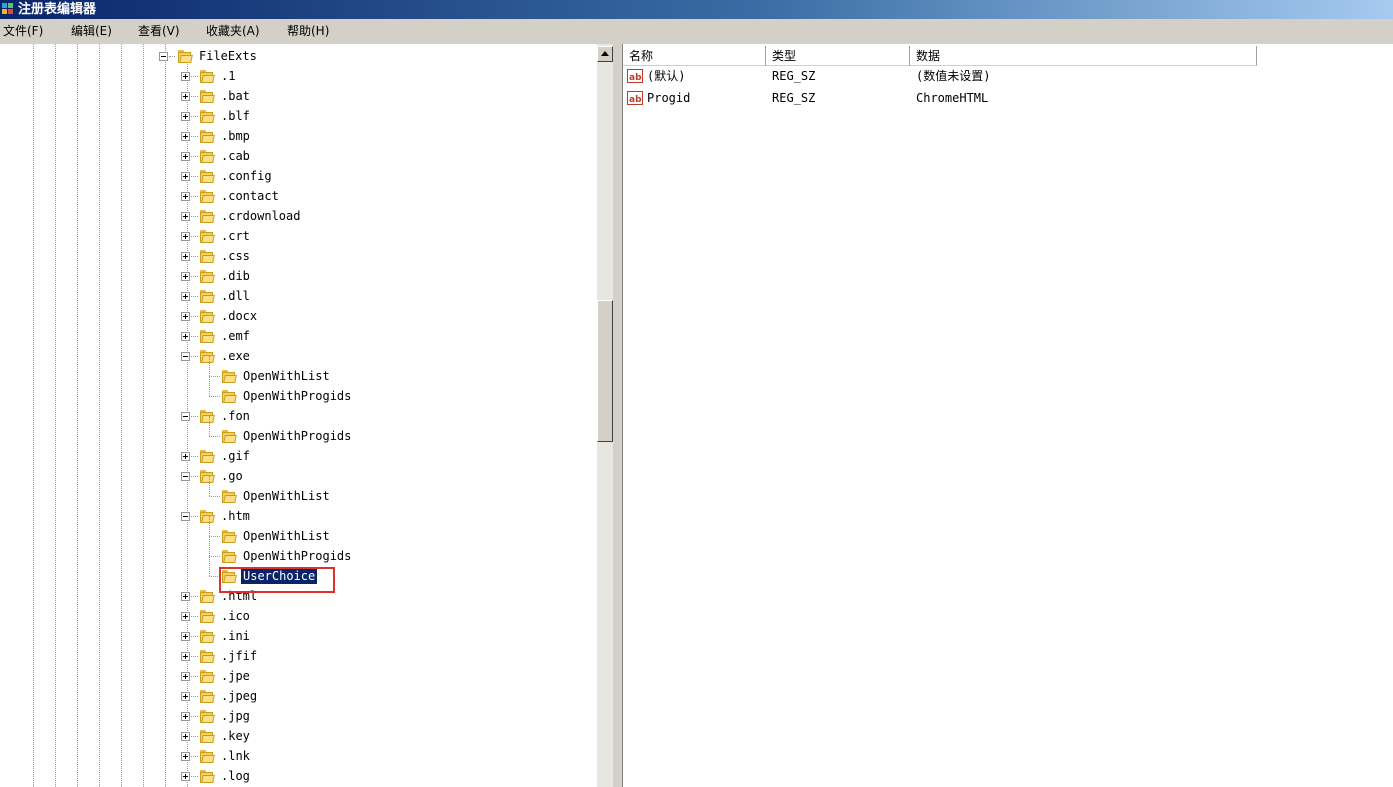 This screenshot has height=787, width=1393. I want to click on value-row: ab Progid REG_SZ ChromeHTML, so click(1008, 98).